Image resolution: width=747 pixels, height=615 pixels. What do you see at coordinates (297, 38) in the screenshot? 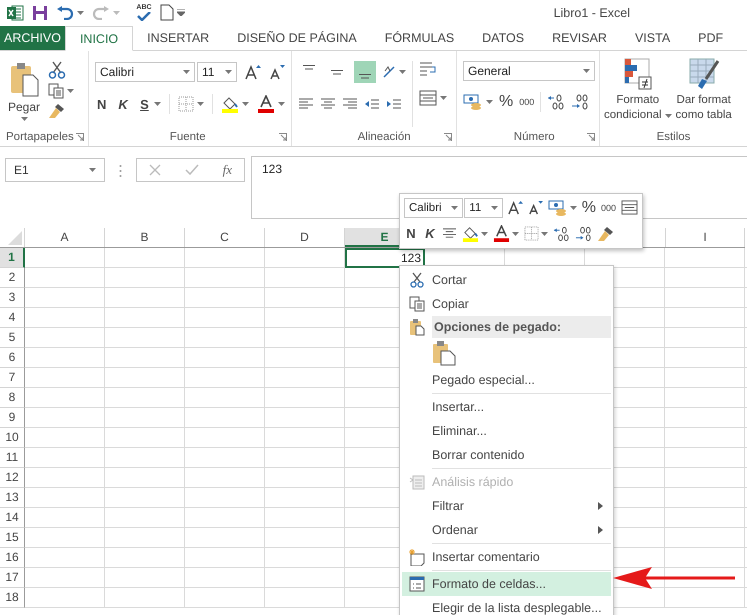
I see `ribbon-tab: DISEÑO DE PÁGINA` at bounding box center [297, 38].